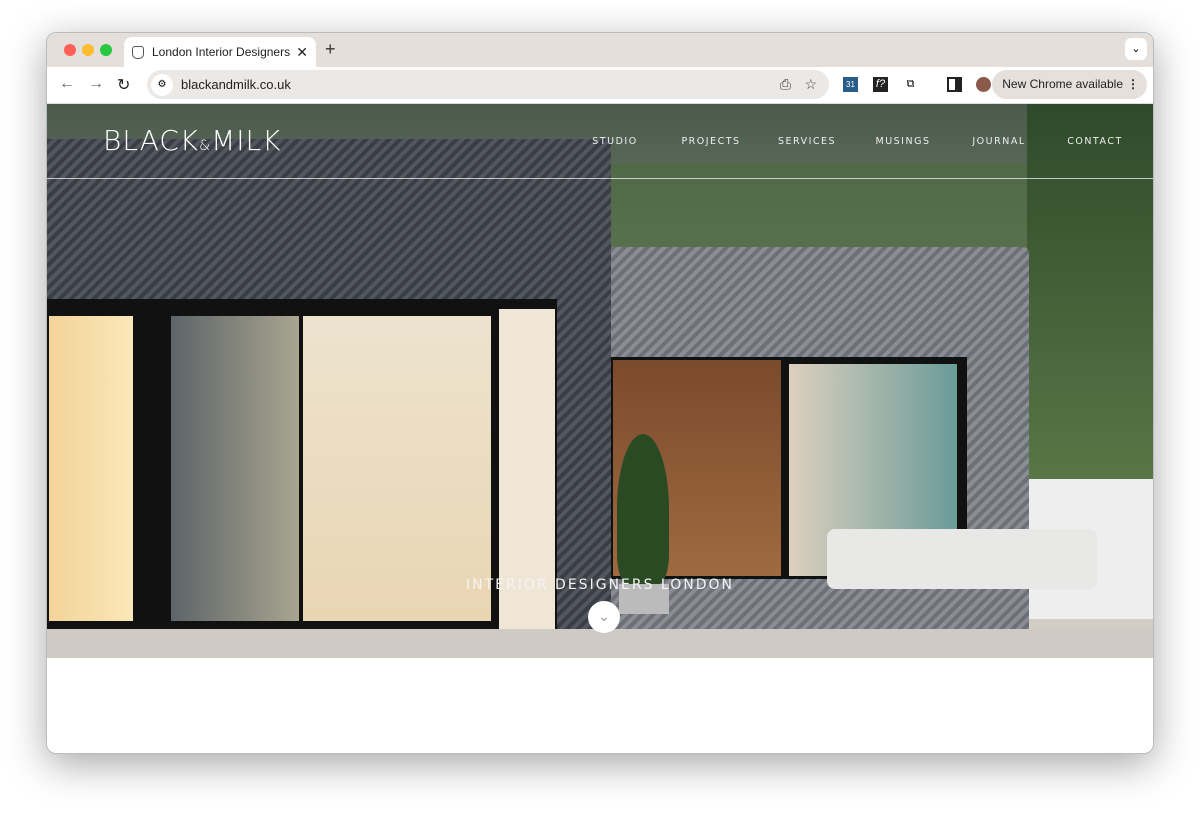 This screenshot has height=816, width=1200. I want to click on url-text: blackandmilk.co.uk, so click(236, 84).